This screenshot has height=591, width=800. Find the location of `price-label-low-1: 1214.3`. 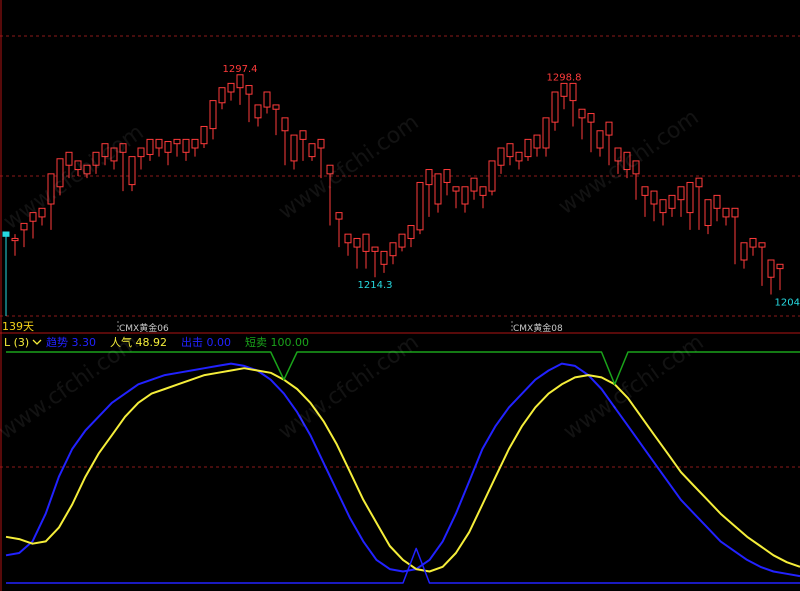

price-label-low-1: 1214.3 is located at coordinates (375, 285).